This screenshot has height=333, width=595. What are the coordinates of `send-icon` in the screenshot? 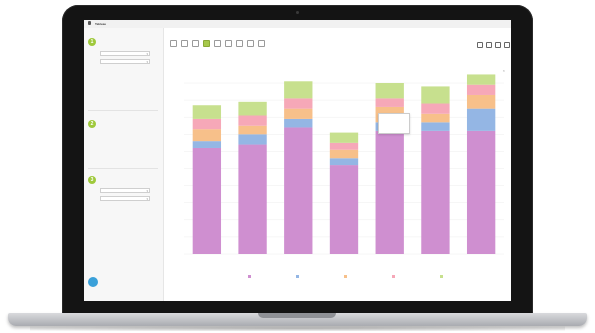 It's located at (93, 282).